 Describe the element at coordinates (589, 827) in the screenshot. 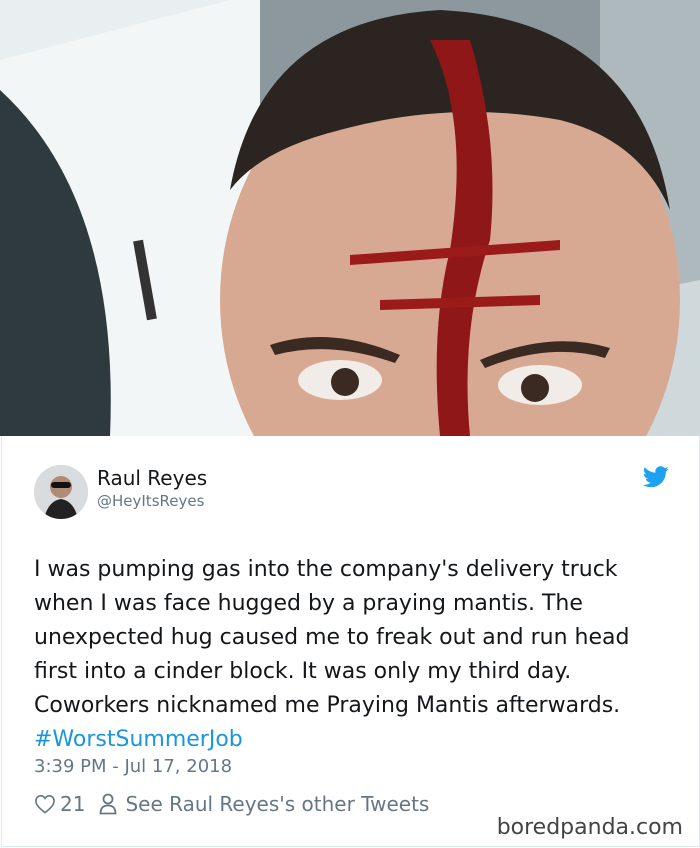

I see `watermark: boredpanda.com` at that location.